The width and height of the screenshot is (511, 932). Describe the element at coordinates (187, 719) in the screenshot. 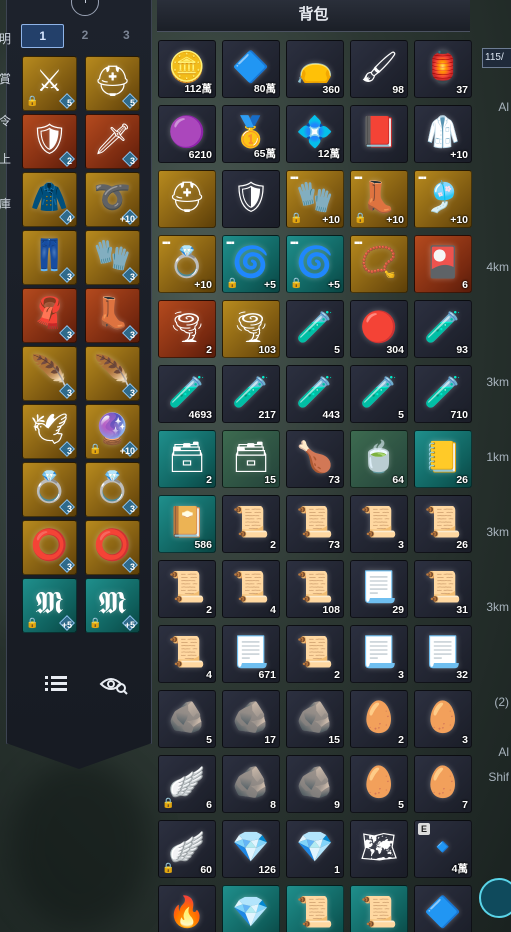

I see `bag-item-slot: 🪨 5` at that location.